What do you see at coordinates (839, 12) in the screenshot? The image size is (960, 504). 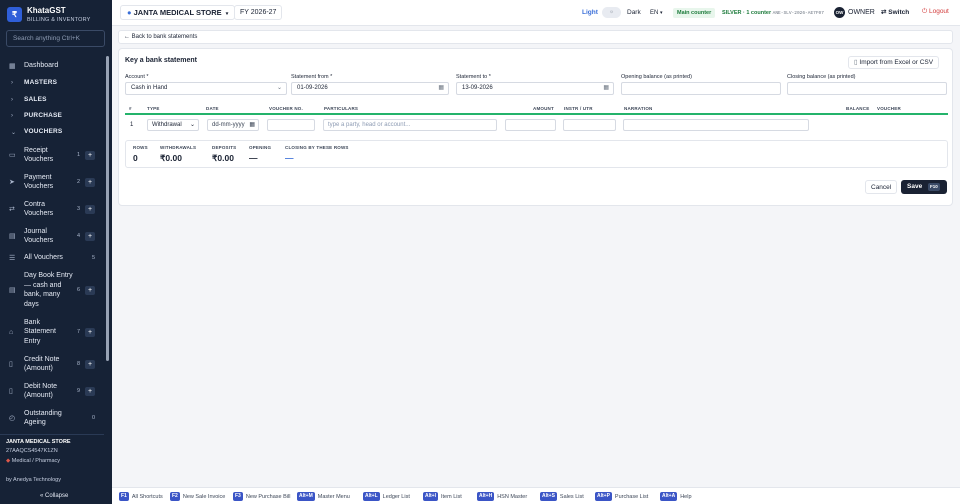 I see `avatar: OW` at bounding box center [839, 12].